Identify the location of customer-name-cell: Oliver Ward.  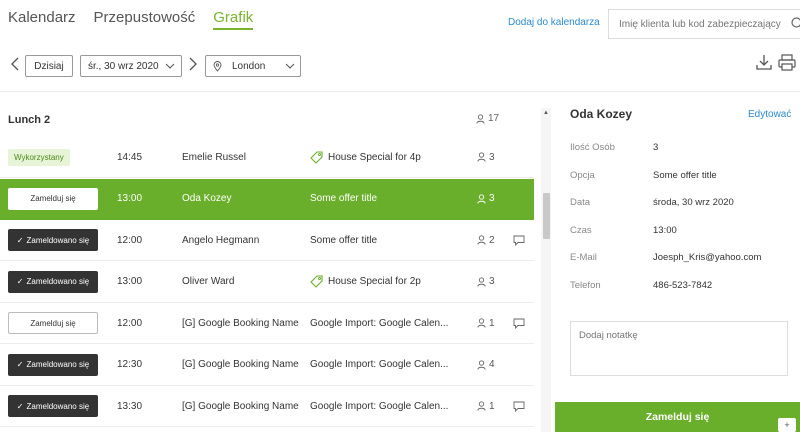
(208, 281).